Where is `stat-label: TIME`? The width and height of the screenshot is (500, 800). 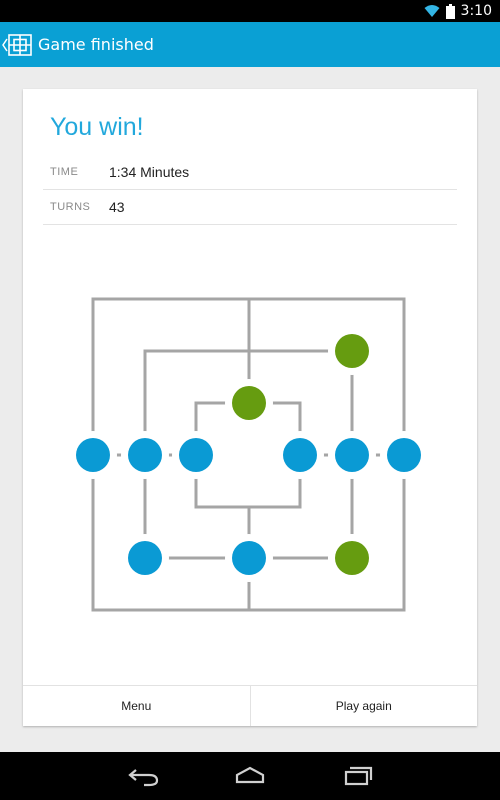 stat-label: TIME is located at coordinates (64, 172).